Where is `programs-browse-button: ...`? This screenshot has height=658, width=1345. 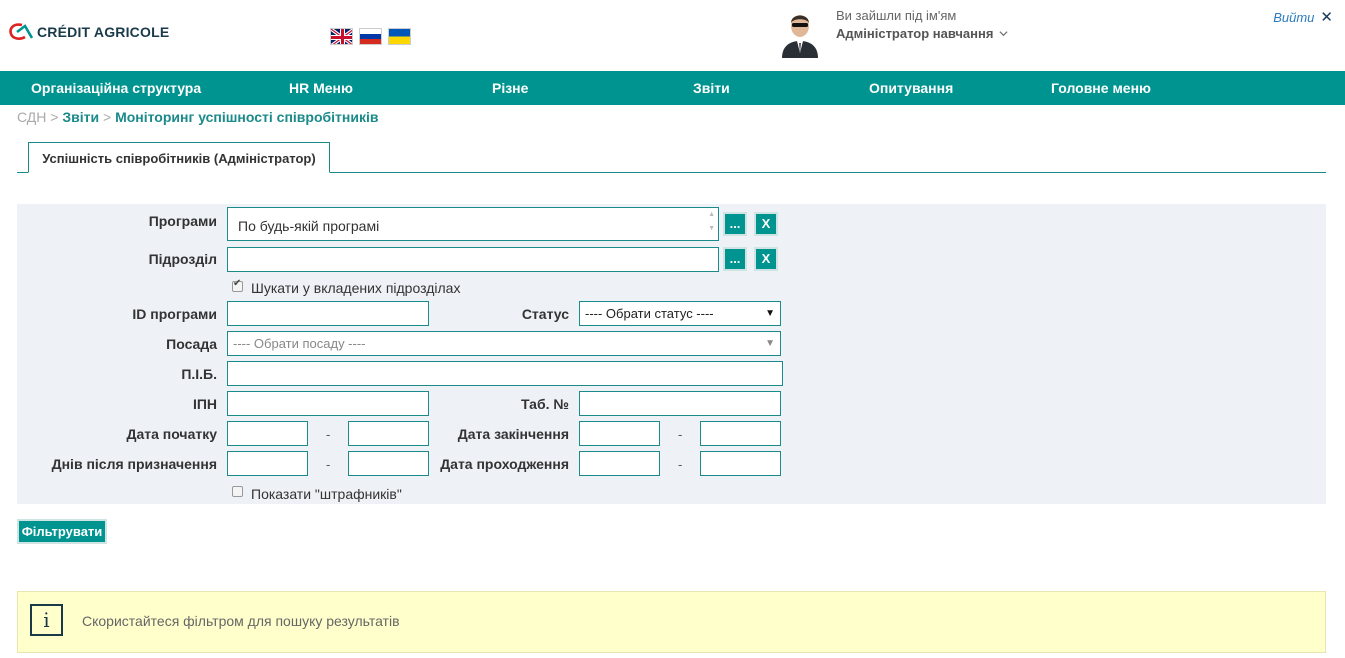 programs-browse-button: ... is located at coordinates (735, 224).